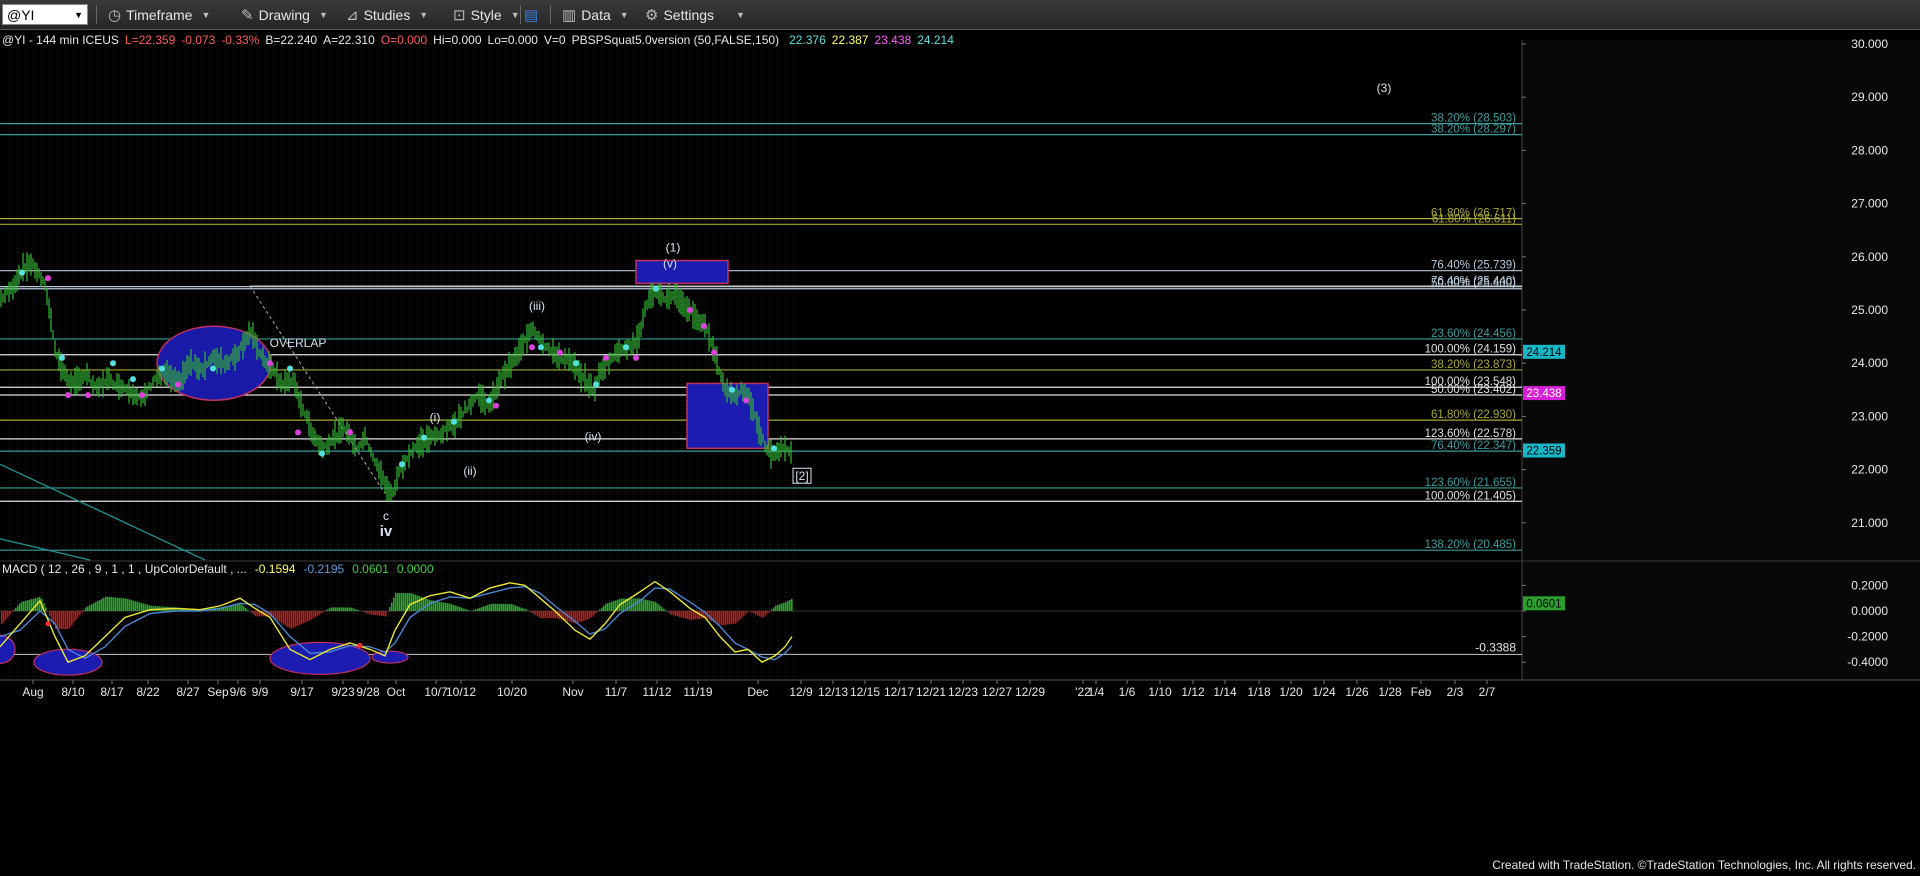 Image resolution: width=1920 pixels, height=876 pixels. I want to click on x-tick-label: Oct, so click(396, 692).